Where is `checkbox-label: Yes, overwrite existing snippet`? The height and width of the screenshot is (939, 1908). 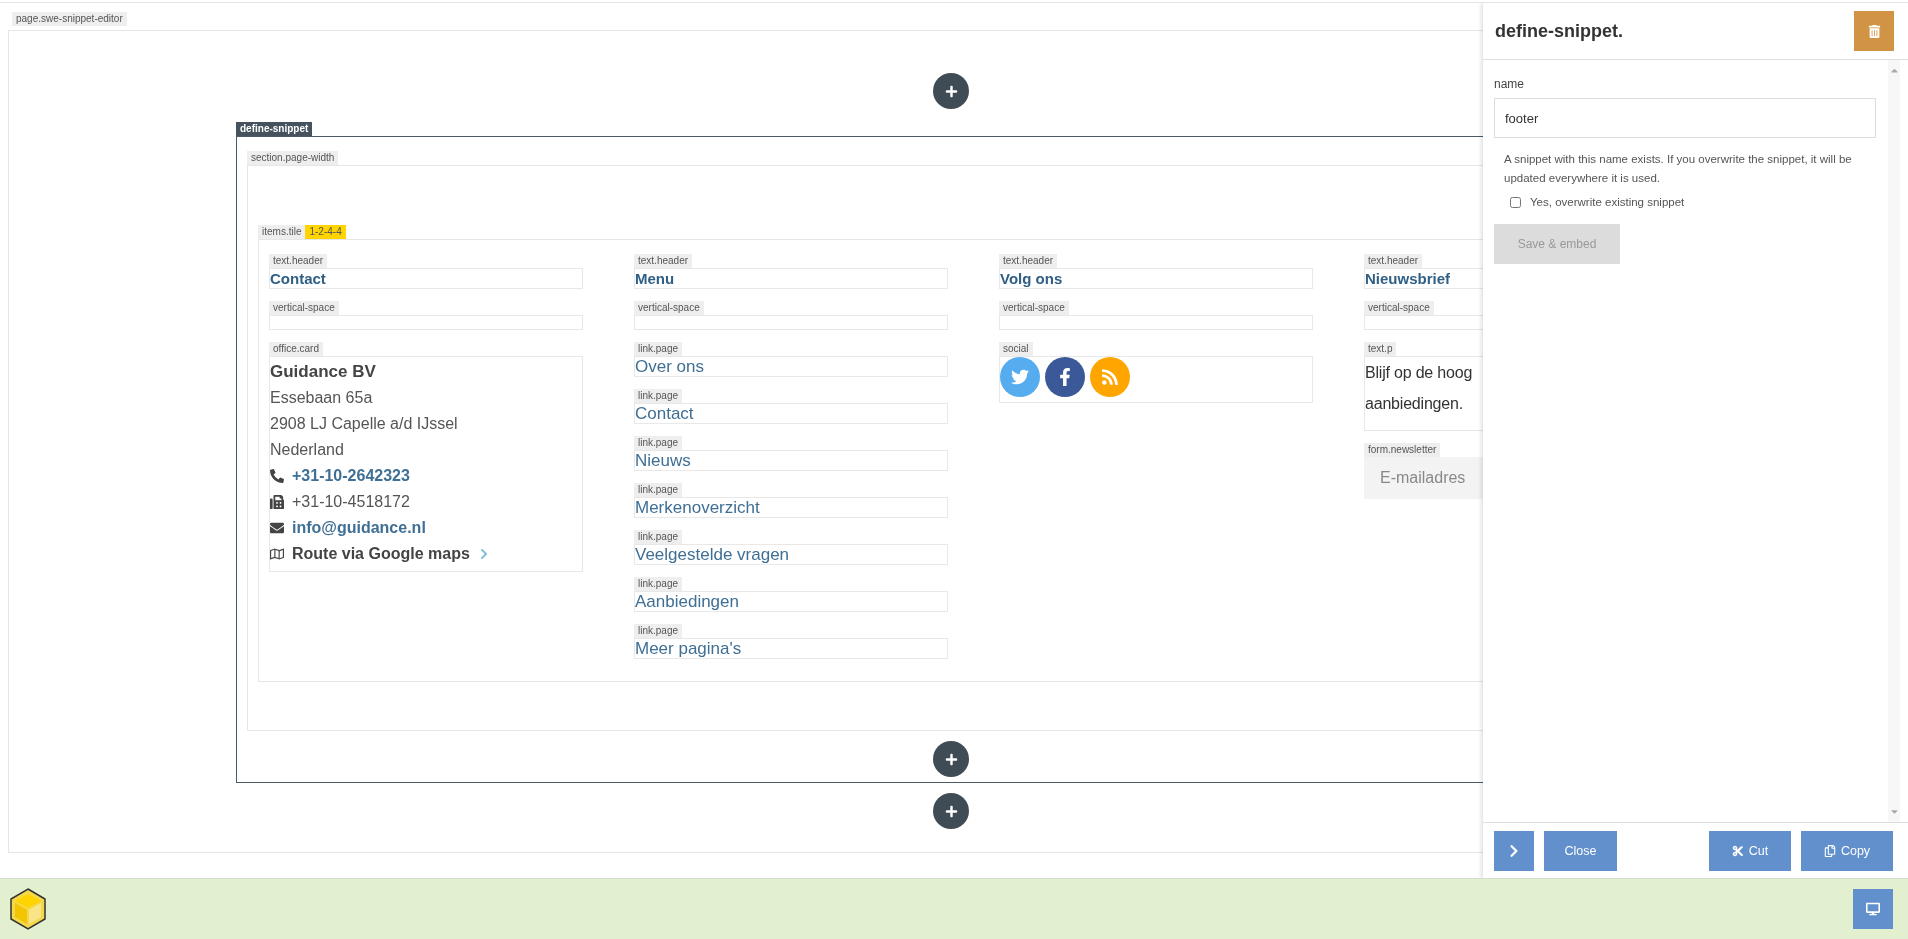
checkbox-label: Yes, overwrite existing snippet is located at coordinates (1607, 202).